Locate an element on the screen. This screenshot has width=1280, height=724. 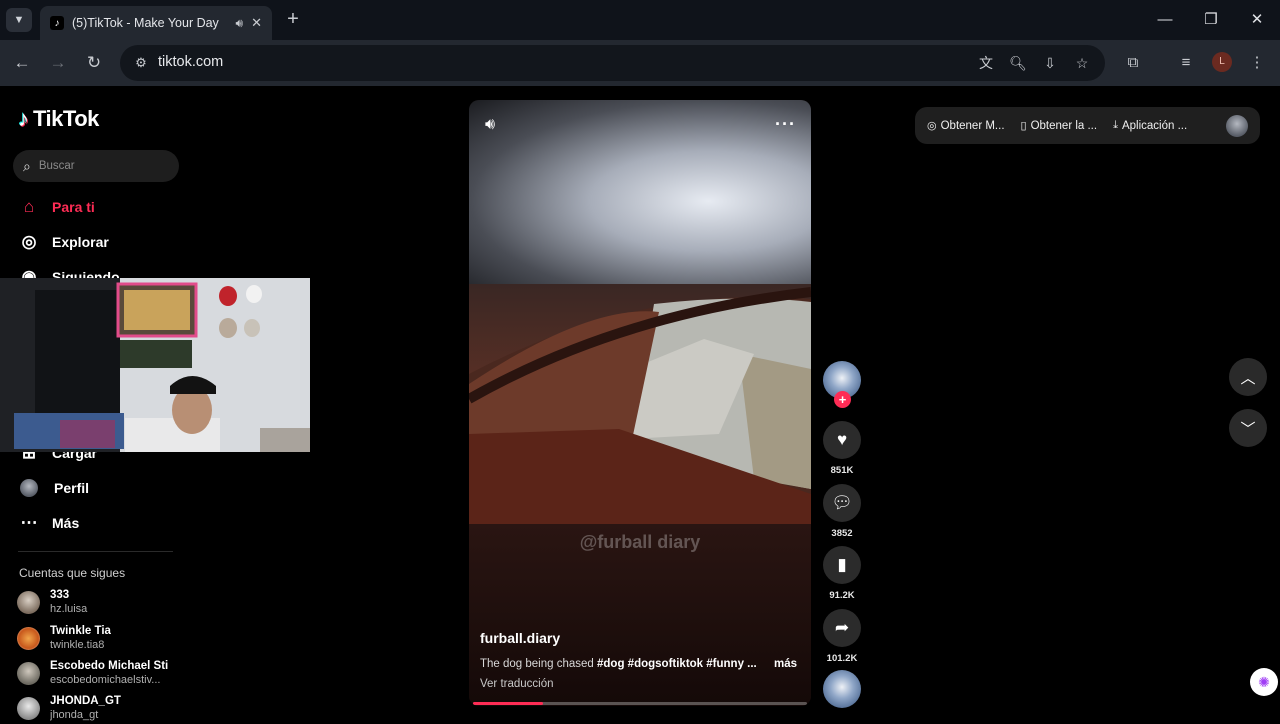
search-box: ⌕ is located at coordinates (96, 166).